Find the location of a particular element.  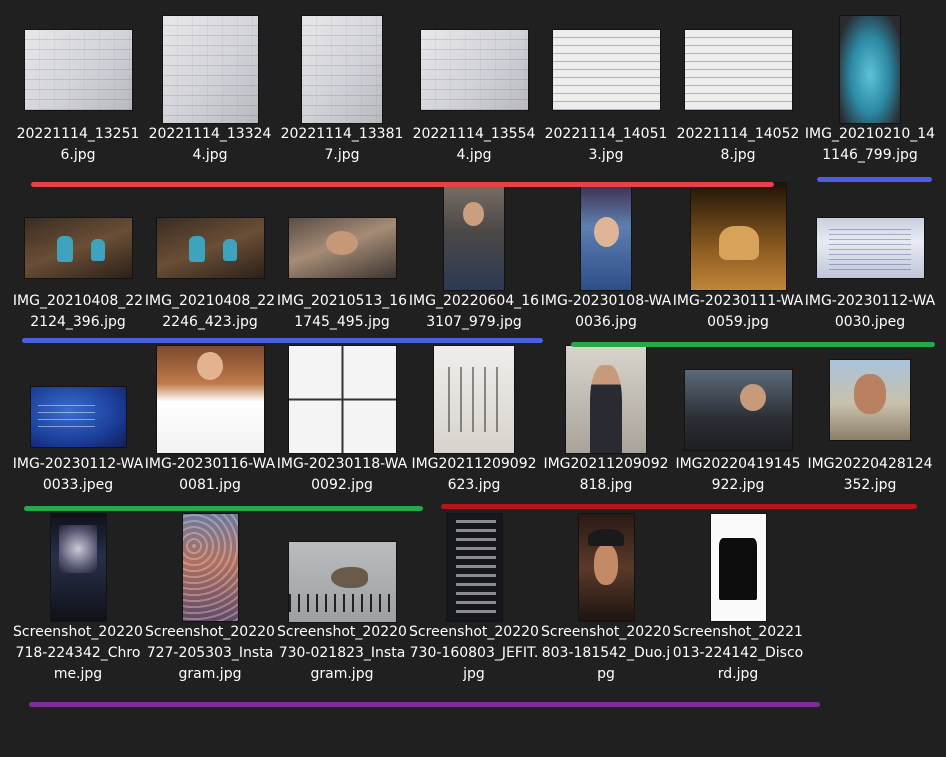

group-underline-red is located at coordinates (402, 184).